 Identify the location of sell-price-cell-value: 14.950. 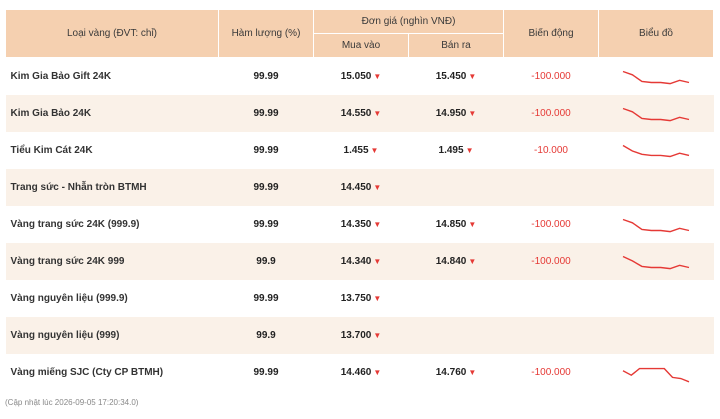
(451, 113).